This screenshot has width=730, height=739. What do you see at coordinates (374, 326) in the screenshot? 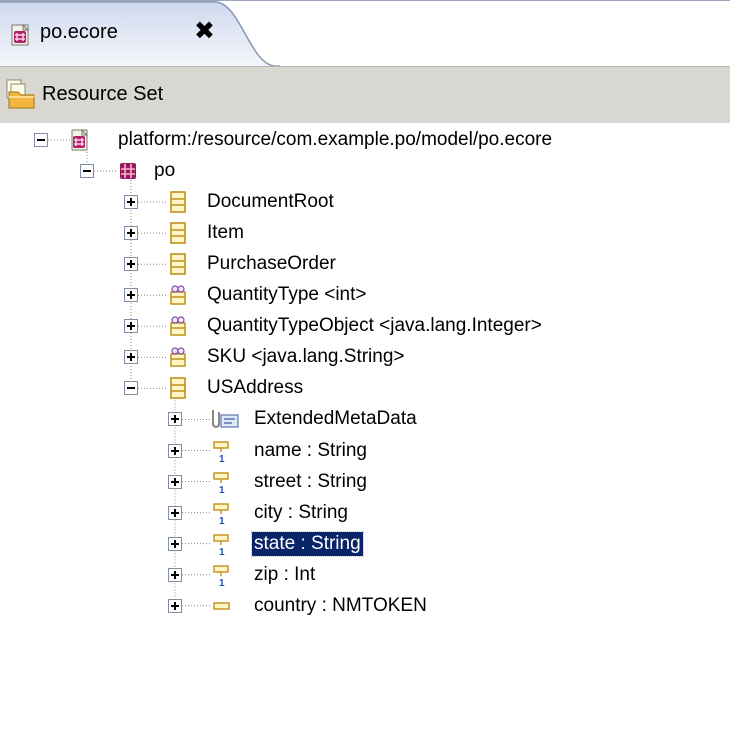
I see `tree-item-label: QuantityTypeObject <java.lang.Integer>` at bounding box center [374, 326].